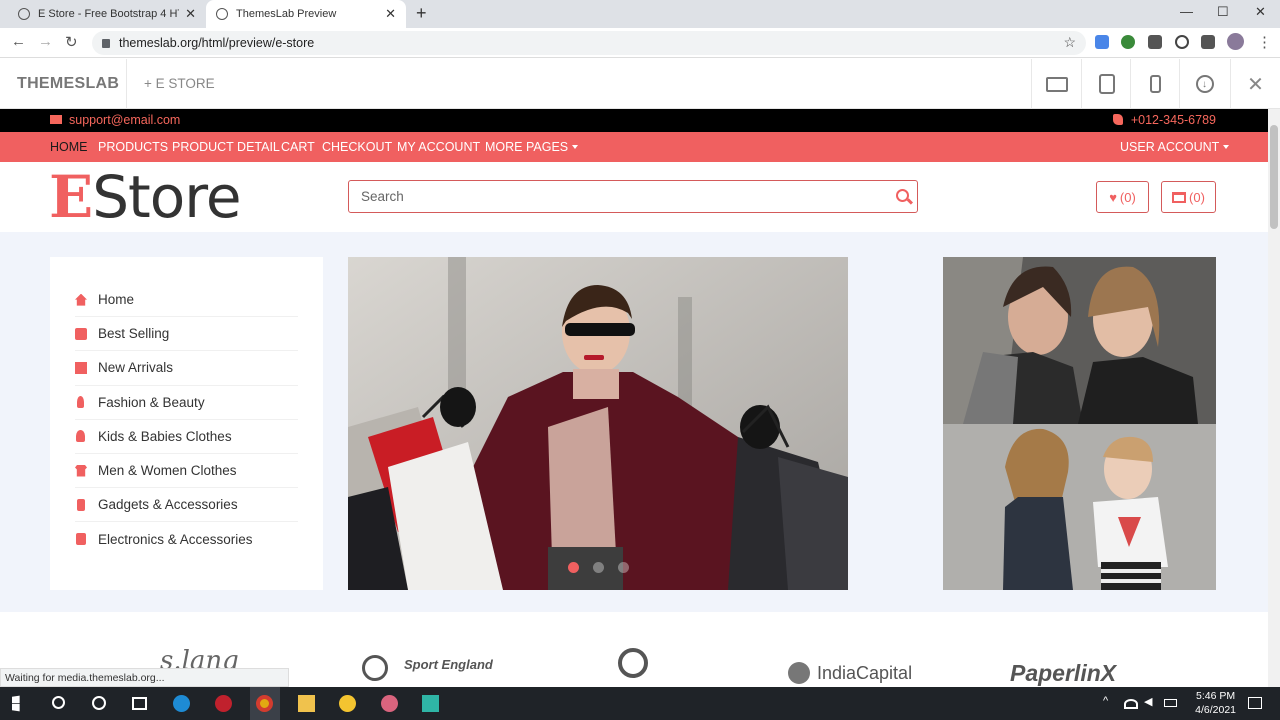 The height and width of the screenshot is (720, 1280). What do you see at coordinates (139, 703) in the screenshot?
I see `task-view-icon` at bounding box center [139, 703].